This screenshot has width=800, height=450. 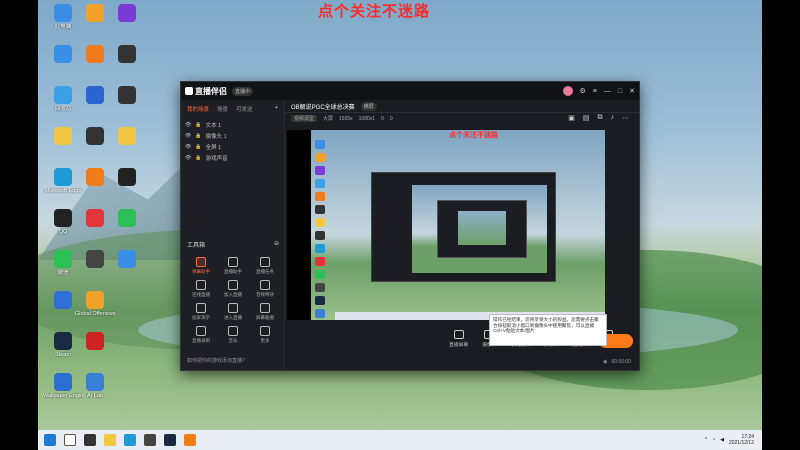 I want to click on stream-info-item: 视频源型, so click(x=304, y=118).